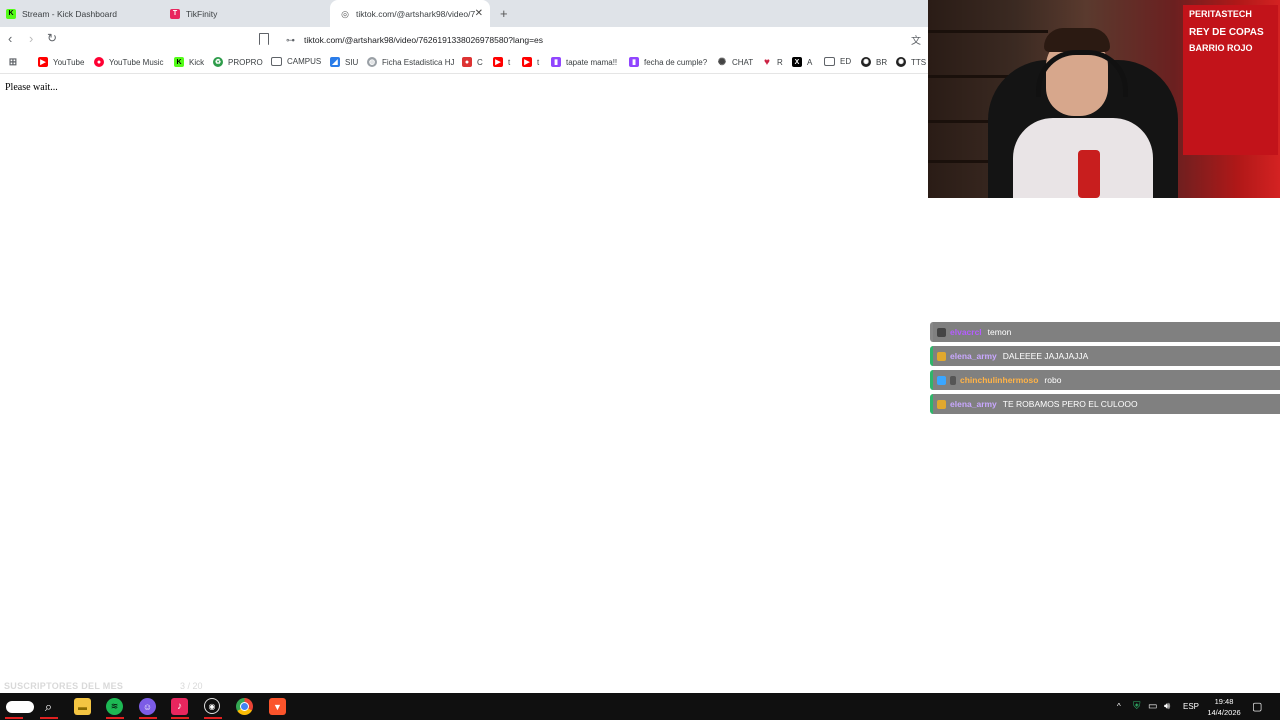 Image resolution: width=1280 pixels, height=720 pixels. What do you see at coordinates (82, 706) in the screenshot?
I see `file-explorer-icon: ▬` at bounding box center [82, 706].